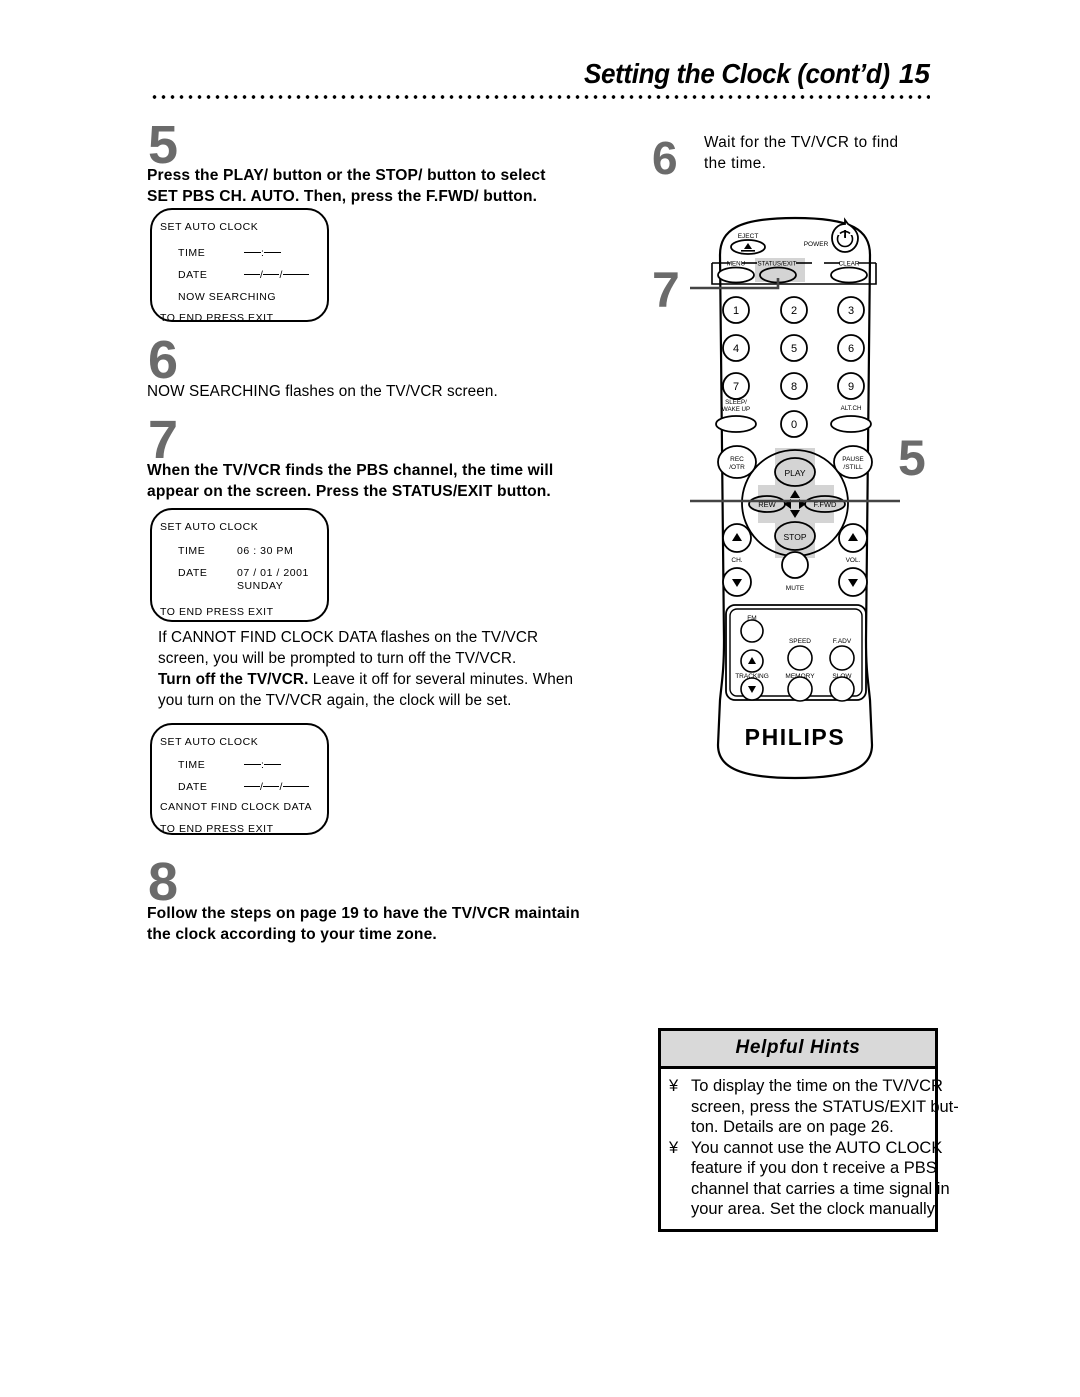  I want to click on osd3-time-value: :, so click(263, 765).